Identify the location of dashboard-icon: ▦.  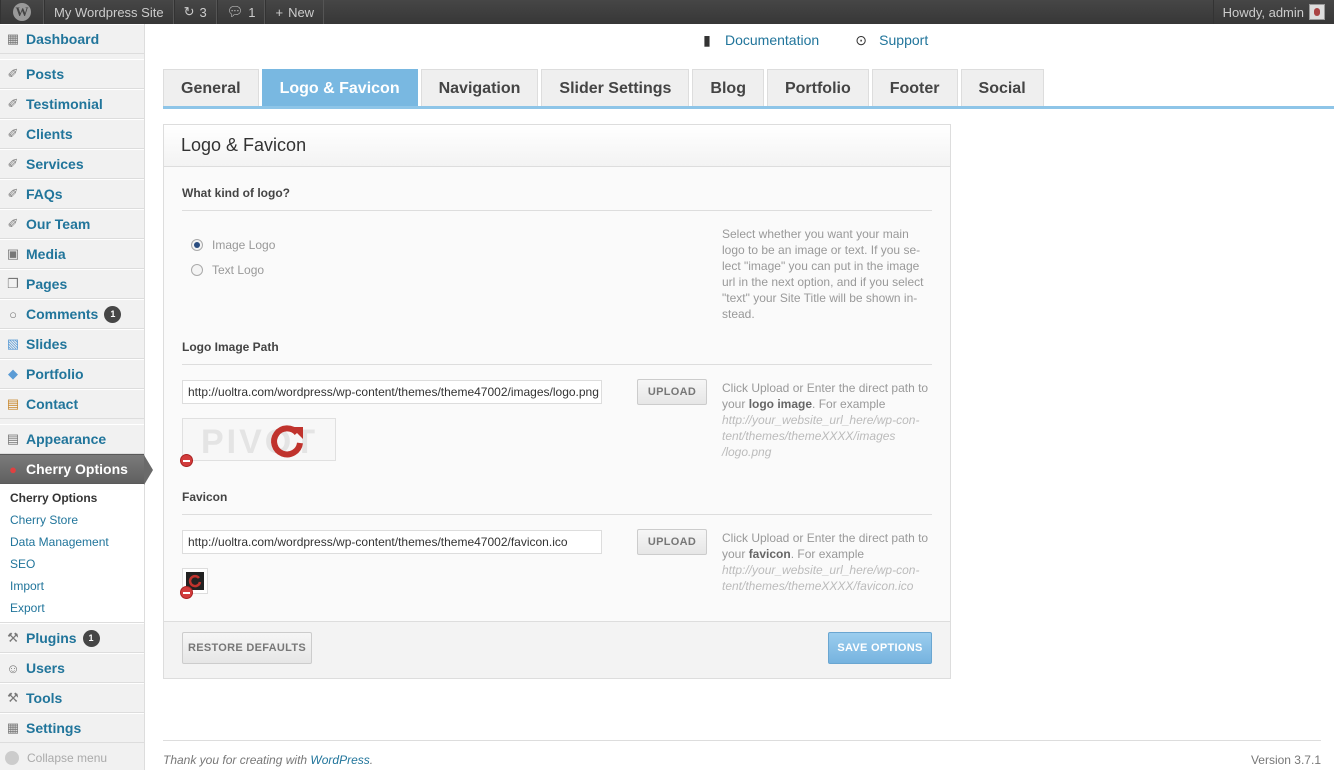
(13, 38).